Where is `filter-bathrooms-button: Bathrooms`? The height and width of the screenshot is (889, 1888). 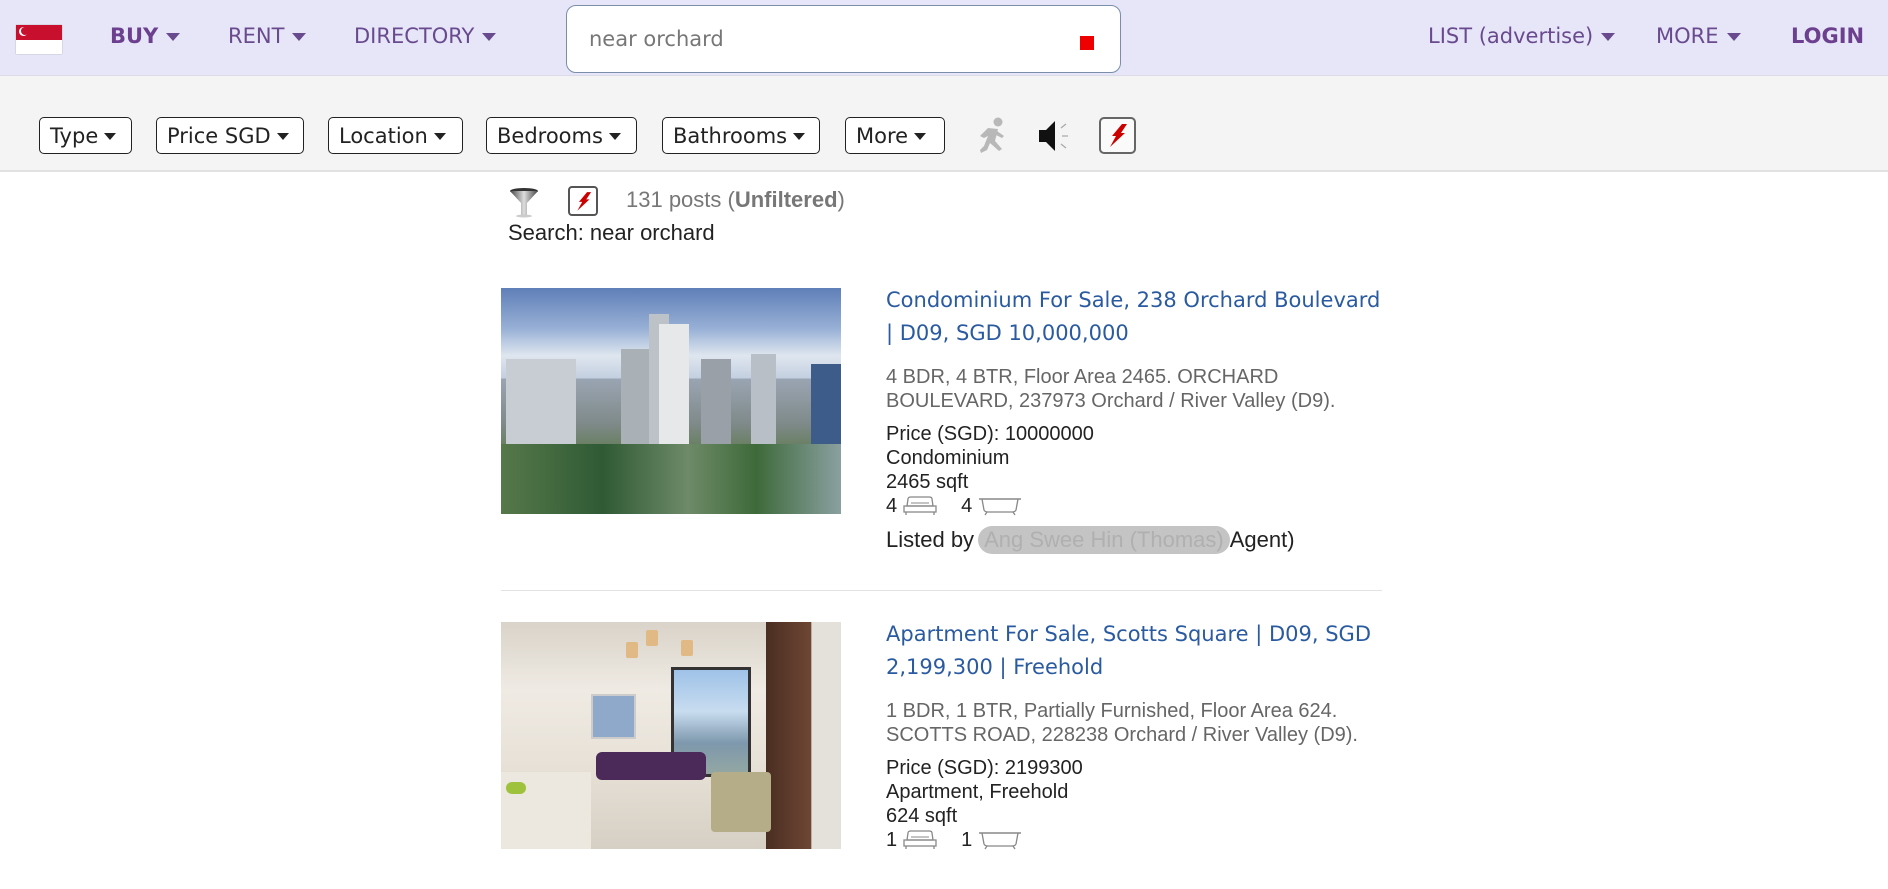 filter-bathrooms-button: Bathrooms is located at coordinates (741, 135).